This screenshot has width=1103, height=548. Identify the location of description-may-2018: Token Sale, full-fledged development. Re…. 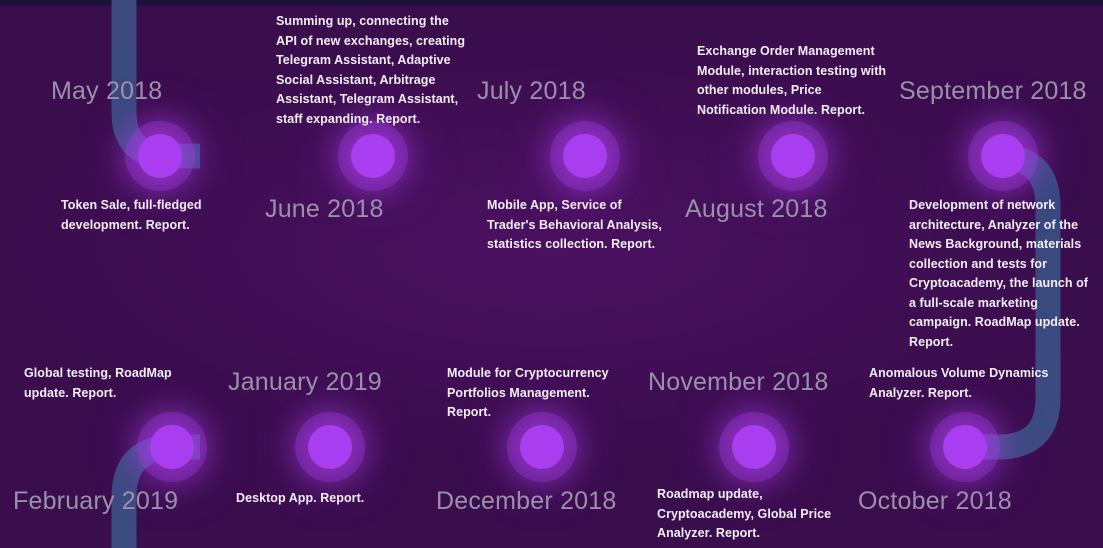
(131, 215).